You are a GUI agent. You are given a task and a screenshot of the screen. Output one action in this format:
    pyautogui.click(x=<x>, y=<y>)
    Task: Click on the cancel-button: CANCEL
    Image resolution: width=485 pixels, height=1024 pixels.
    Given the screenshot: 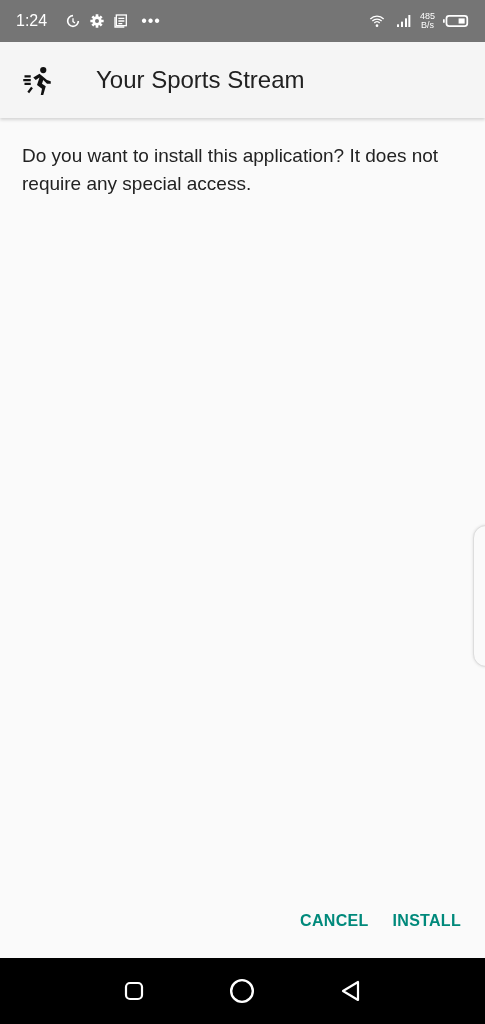 What is the action you would take?
    pyautogui.click(x=334, y=921)
    